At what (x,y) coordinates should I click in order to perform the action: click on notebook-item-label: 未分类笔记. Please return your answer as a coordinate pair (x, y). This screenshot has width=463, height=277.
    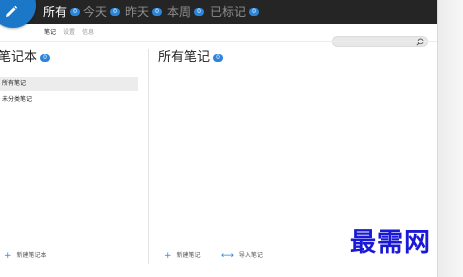
    Looking at the image, I should click on (17, 99).